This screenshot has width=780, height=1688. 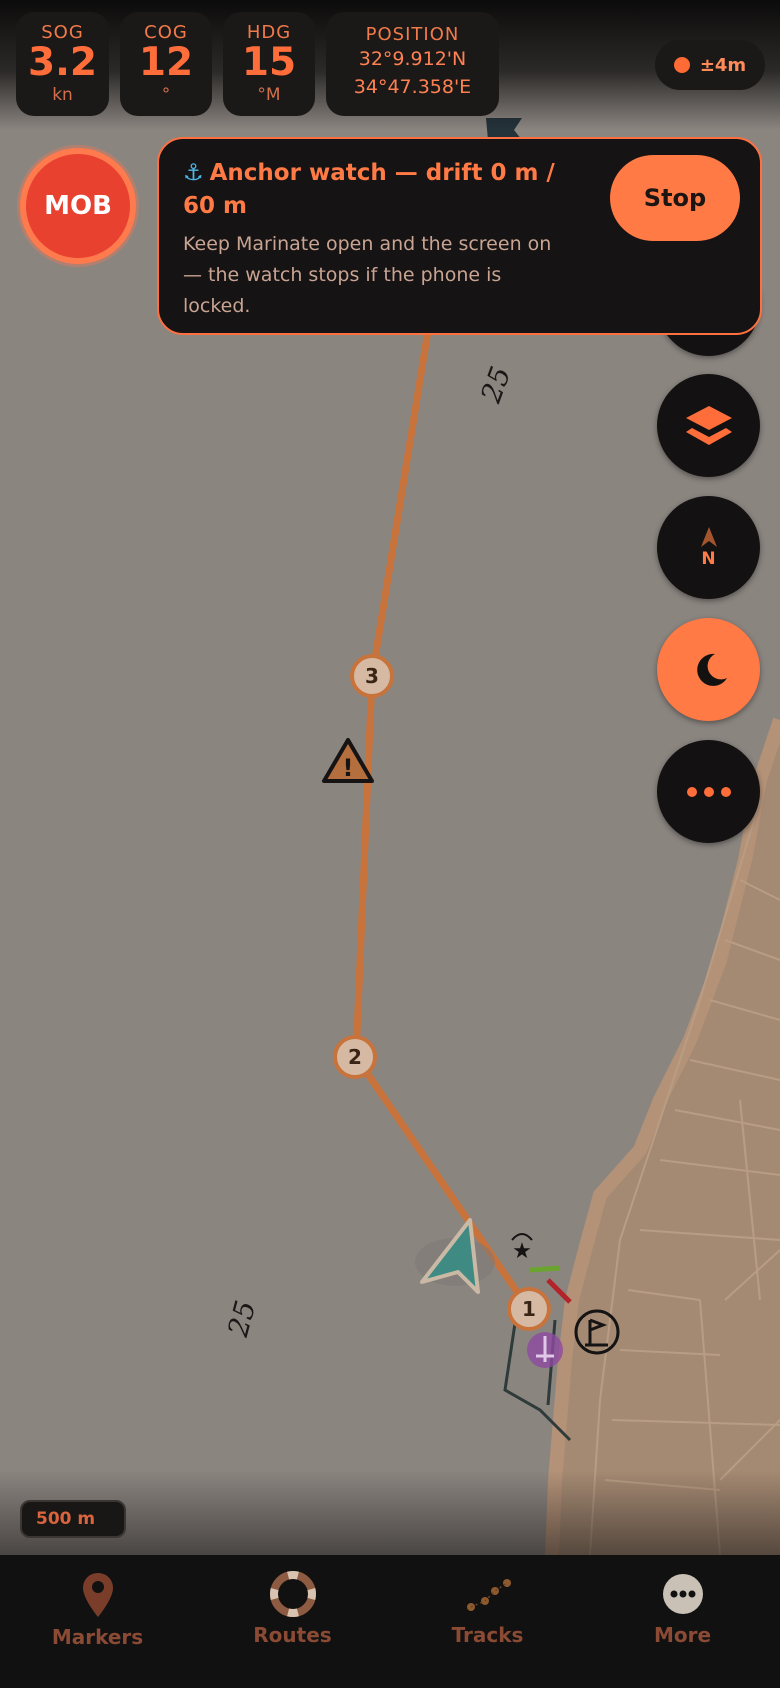 I want to click on sog-tile: SOG 3.2 kn, so click(x=62, y=64).